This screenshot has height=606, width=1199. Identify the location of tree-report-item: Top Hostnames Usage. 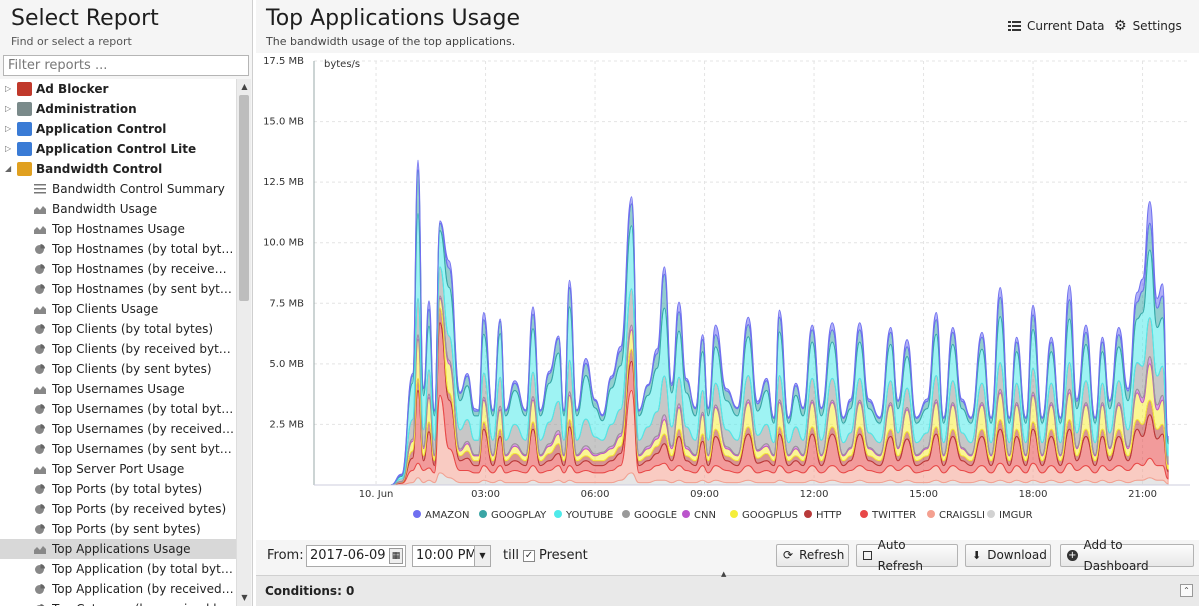
(118, 229).